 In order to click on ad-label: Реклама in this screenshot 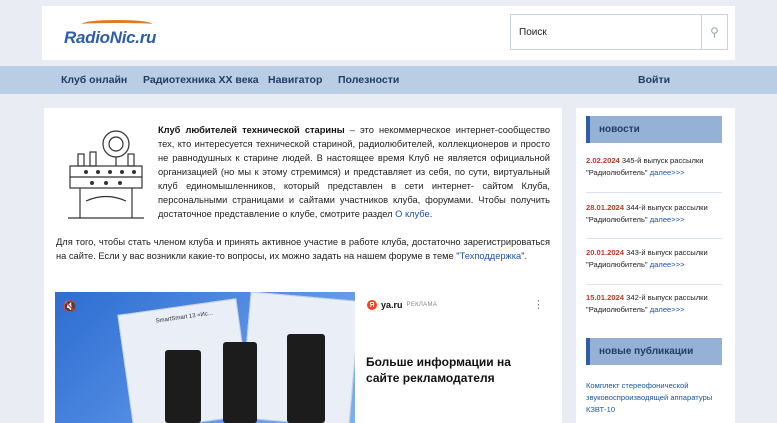, I will do `click(422, 305)`.